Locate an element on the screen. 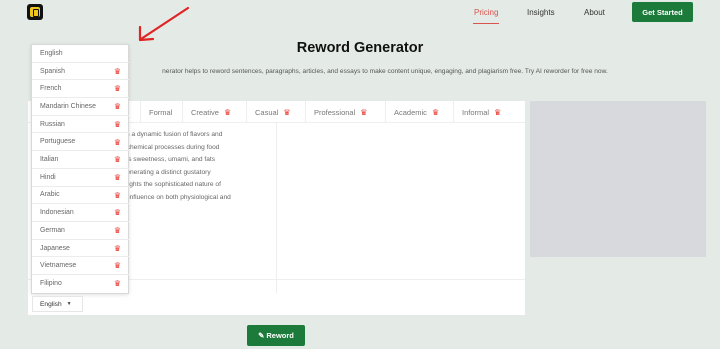 The width and height of the screenshot is (720, 349). logo-icon is located at coordinates (35, 12).